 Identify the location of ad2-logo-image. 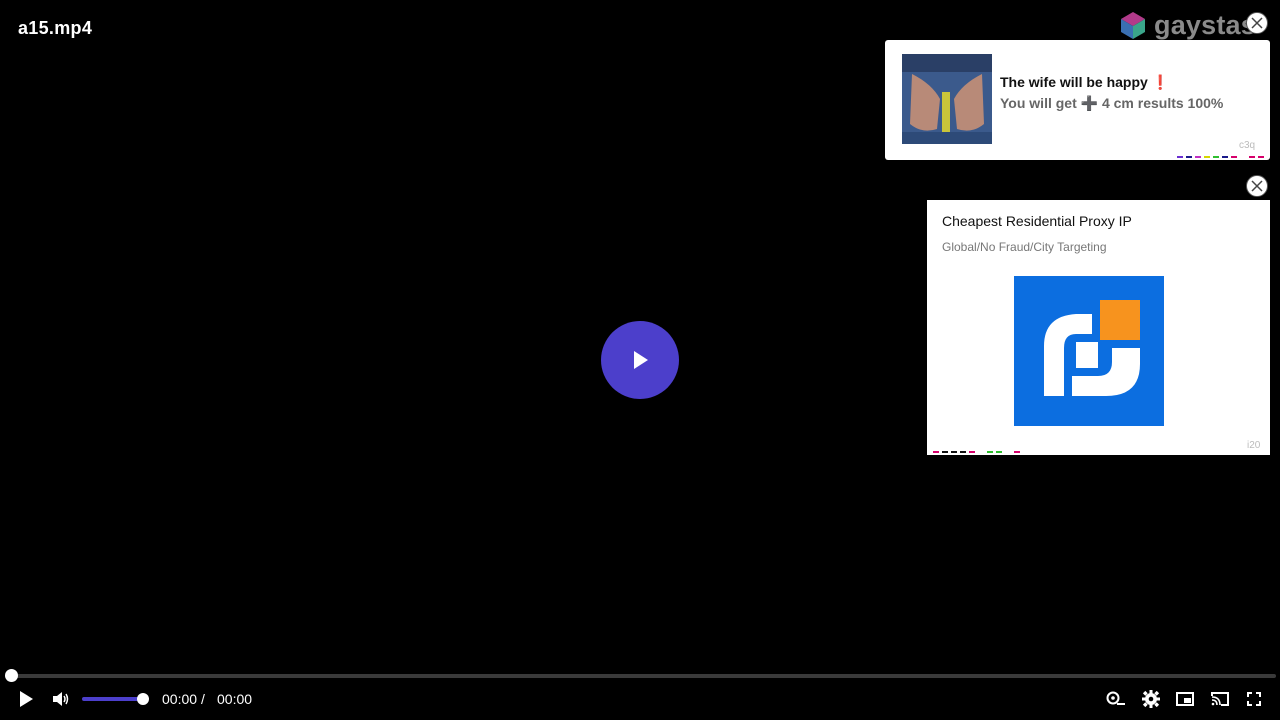
(1089, 351).